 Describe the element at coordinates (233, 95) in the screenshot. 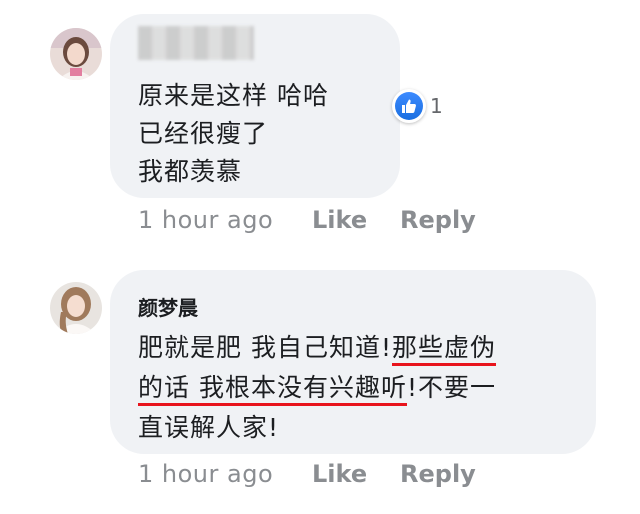

I see `comment-text-line: 原来是这样 哈哈` at that location.